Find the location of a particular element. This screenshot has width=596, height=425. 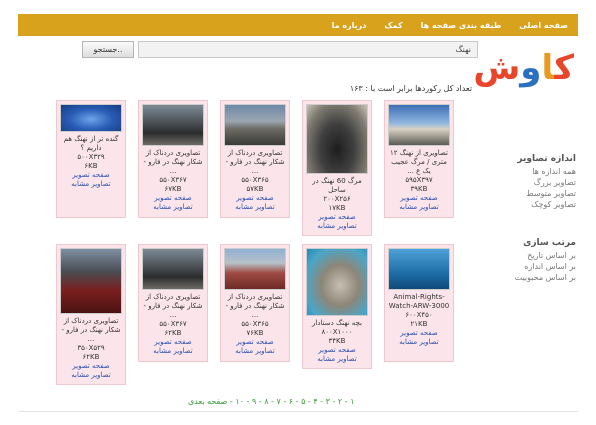

result-title: بچه نهنگ دستادار is located at coordinates (337, 323).